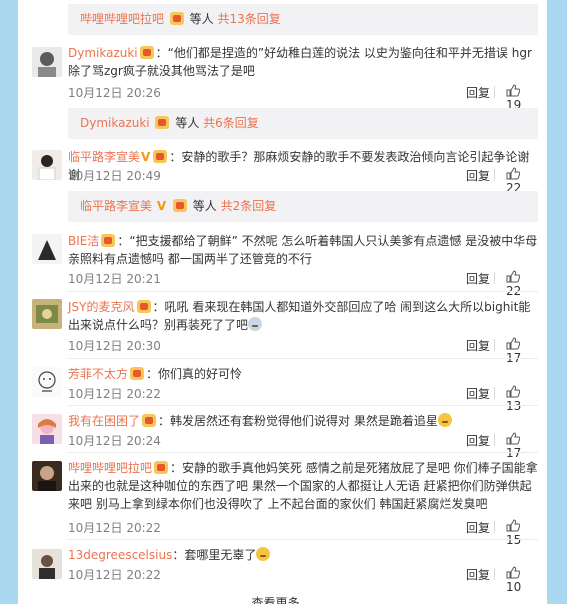 This screenshot has width=567, height=604. What do you see at coordinates (303, 555) in the screenshot?
I see `comment-text: 13degreescelsius：套哪里无辜了` at bounding box center [303, 555].